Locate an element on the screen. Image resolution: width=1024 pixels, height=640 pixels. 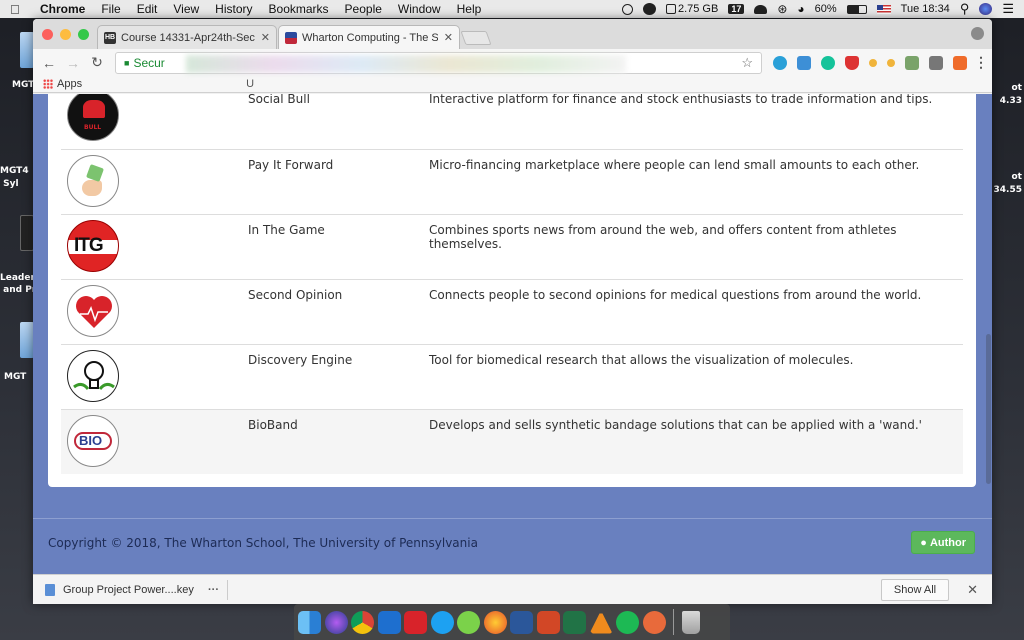
desktop-file-icon: MGT4 Syl is located at coordinates (17, 178).